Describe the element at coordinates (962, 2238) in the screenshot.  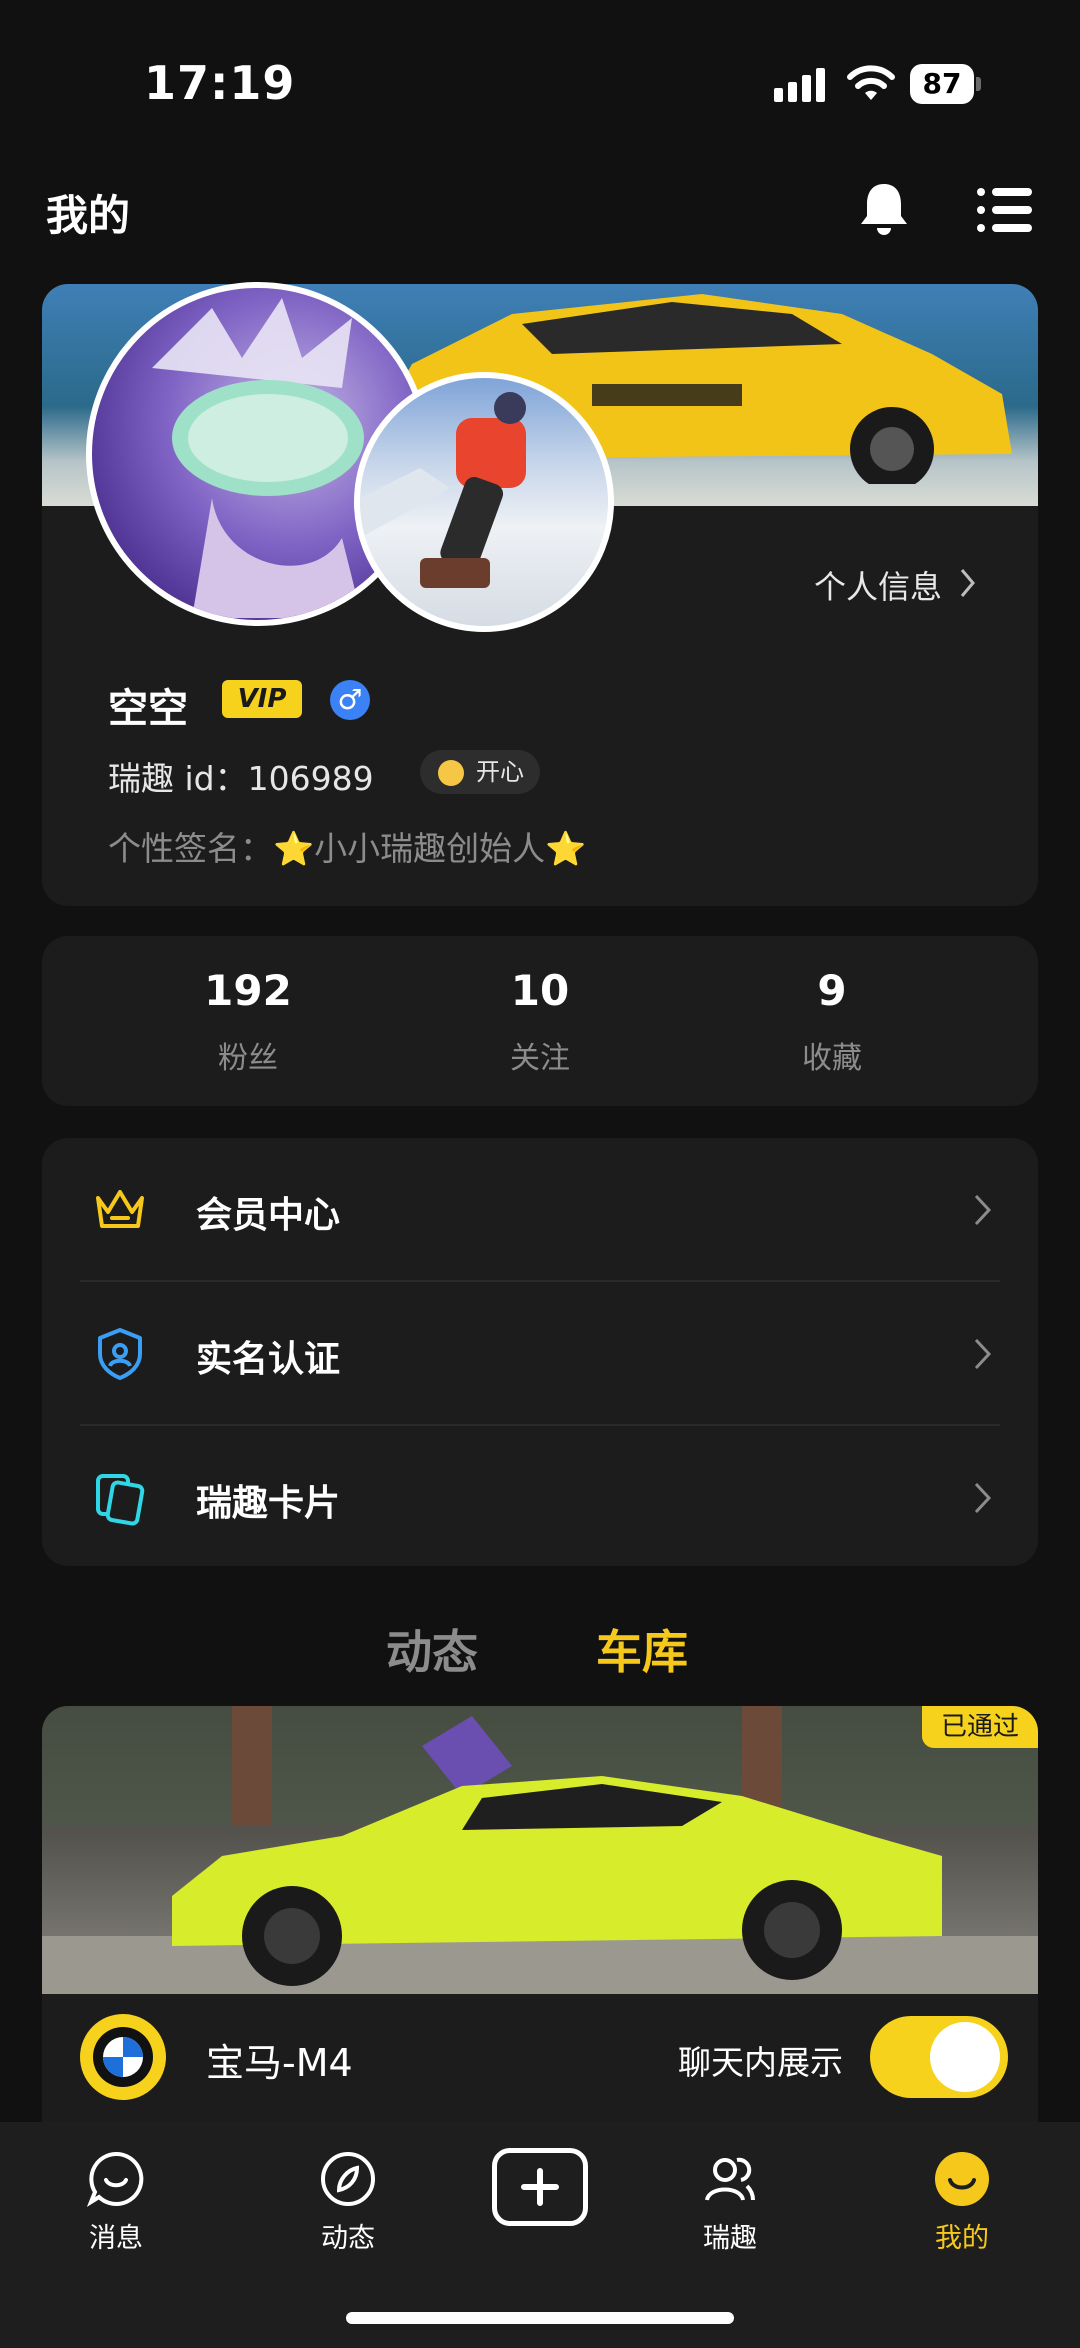
I see `nav-label: 我的` at that location.